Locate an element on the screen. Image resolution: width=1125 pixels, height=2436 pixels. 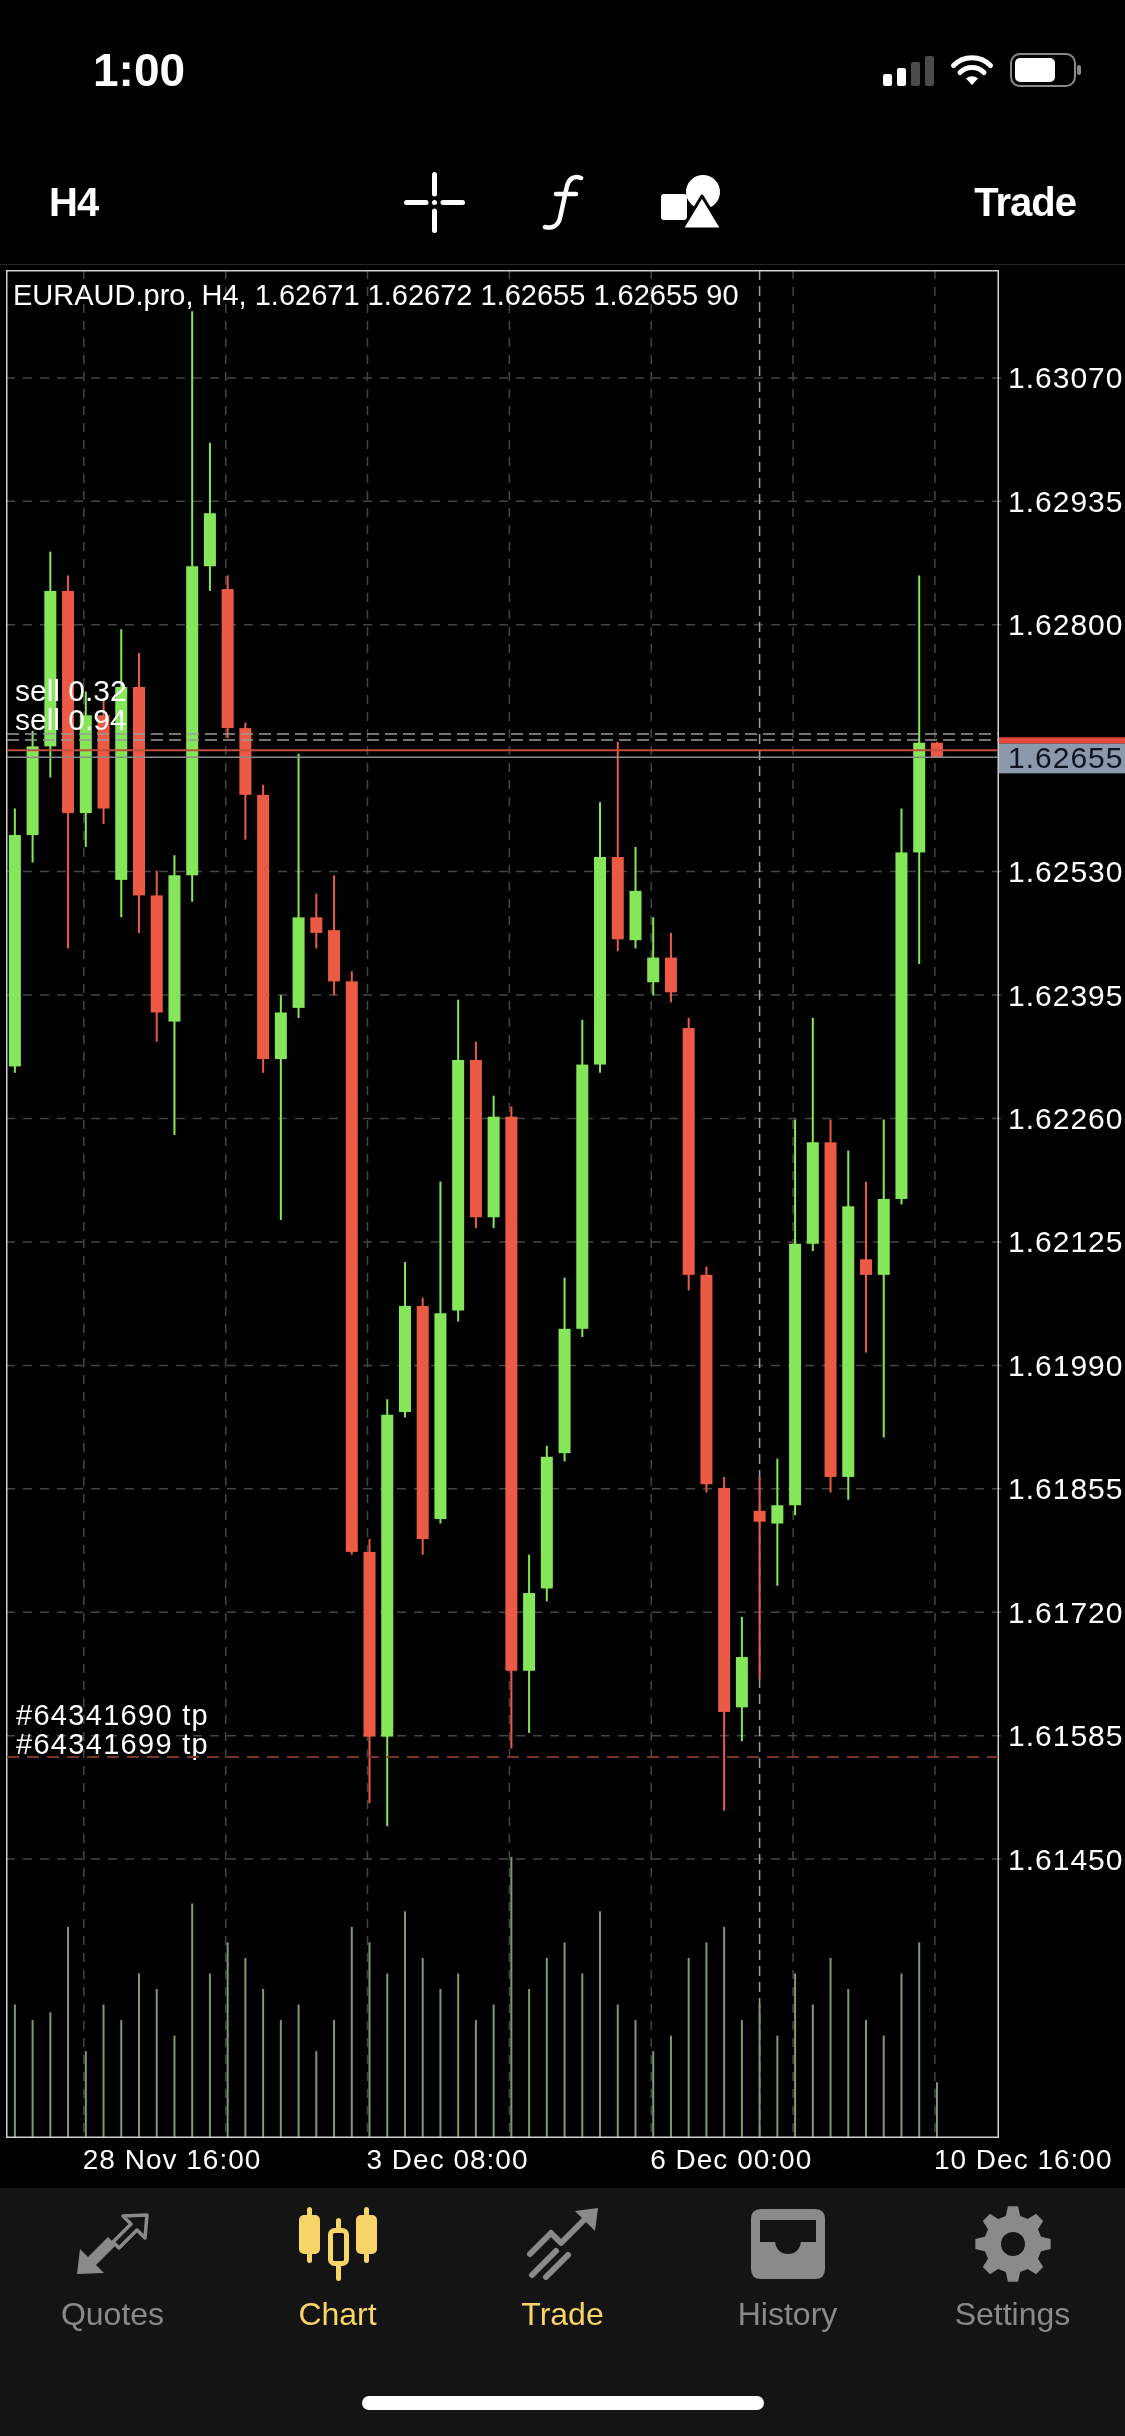
settings-icon is located at coordinates (1012, 2244).